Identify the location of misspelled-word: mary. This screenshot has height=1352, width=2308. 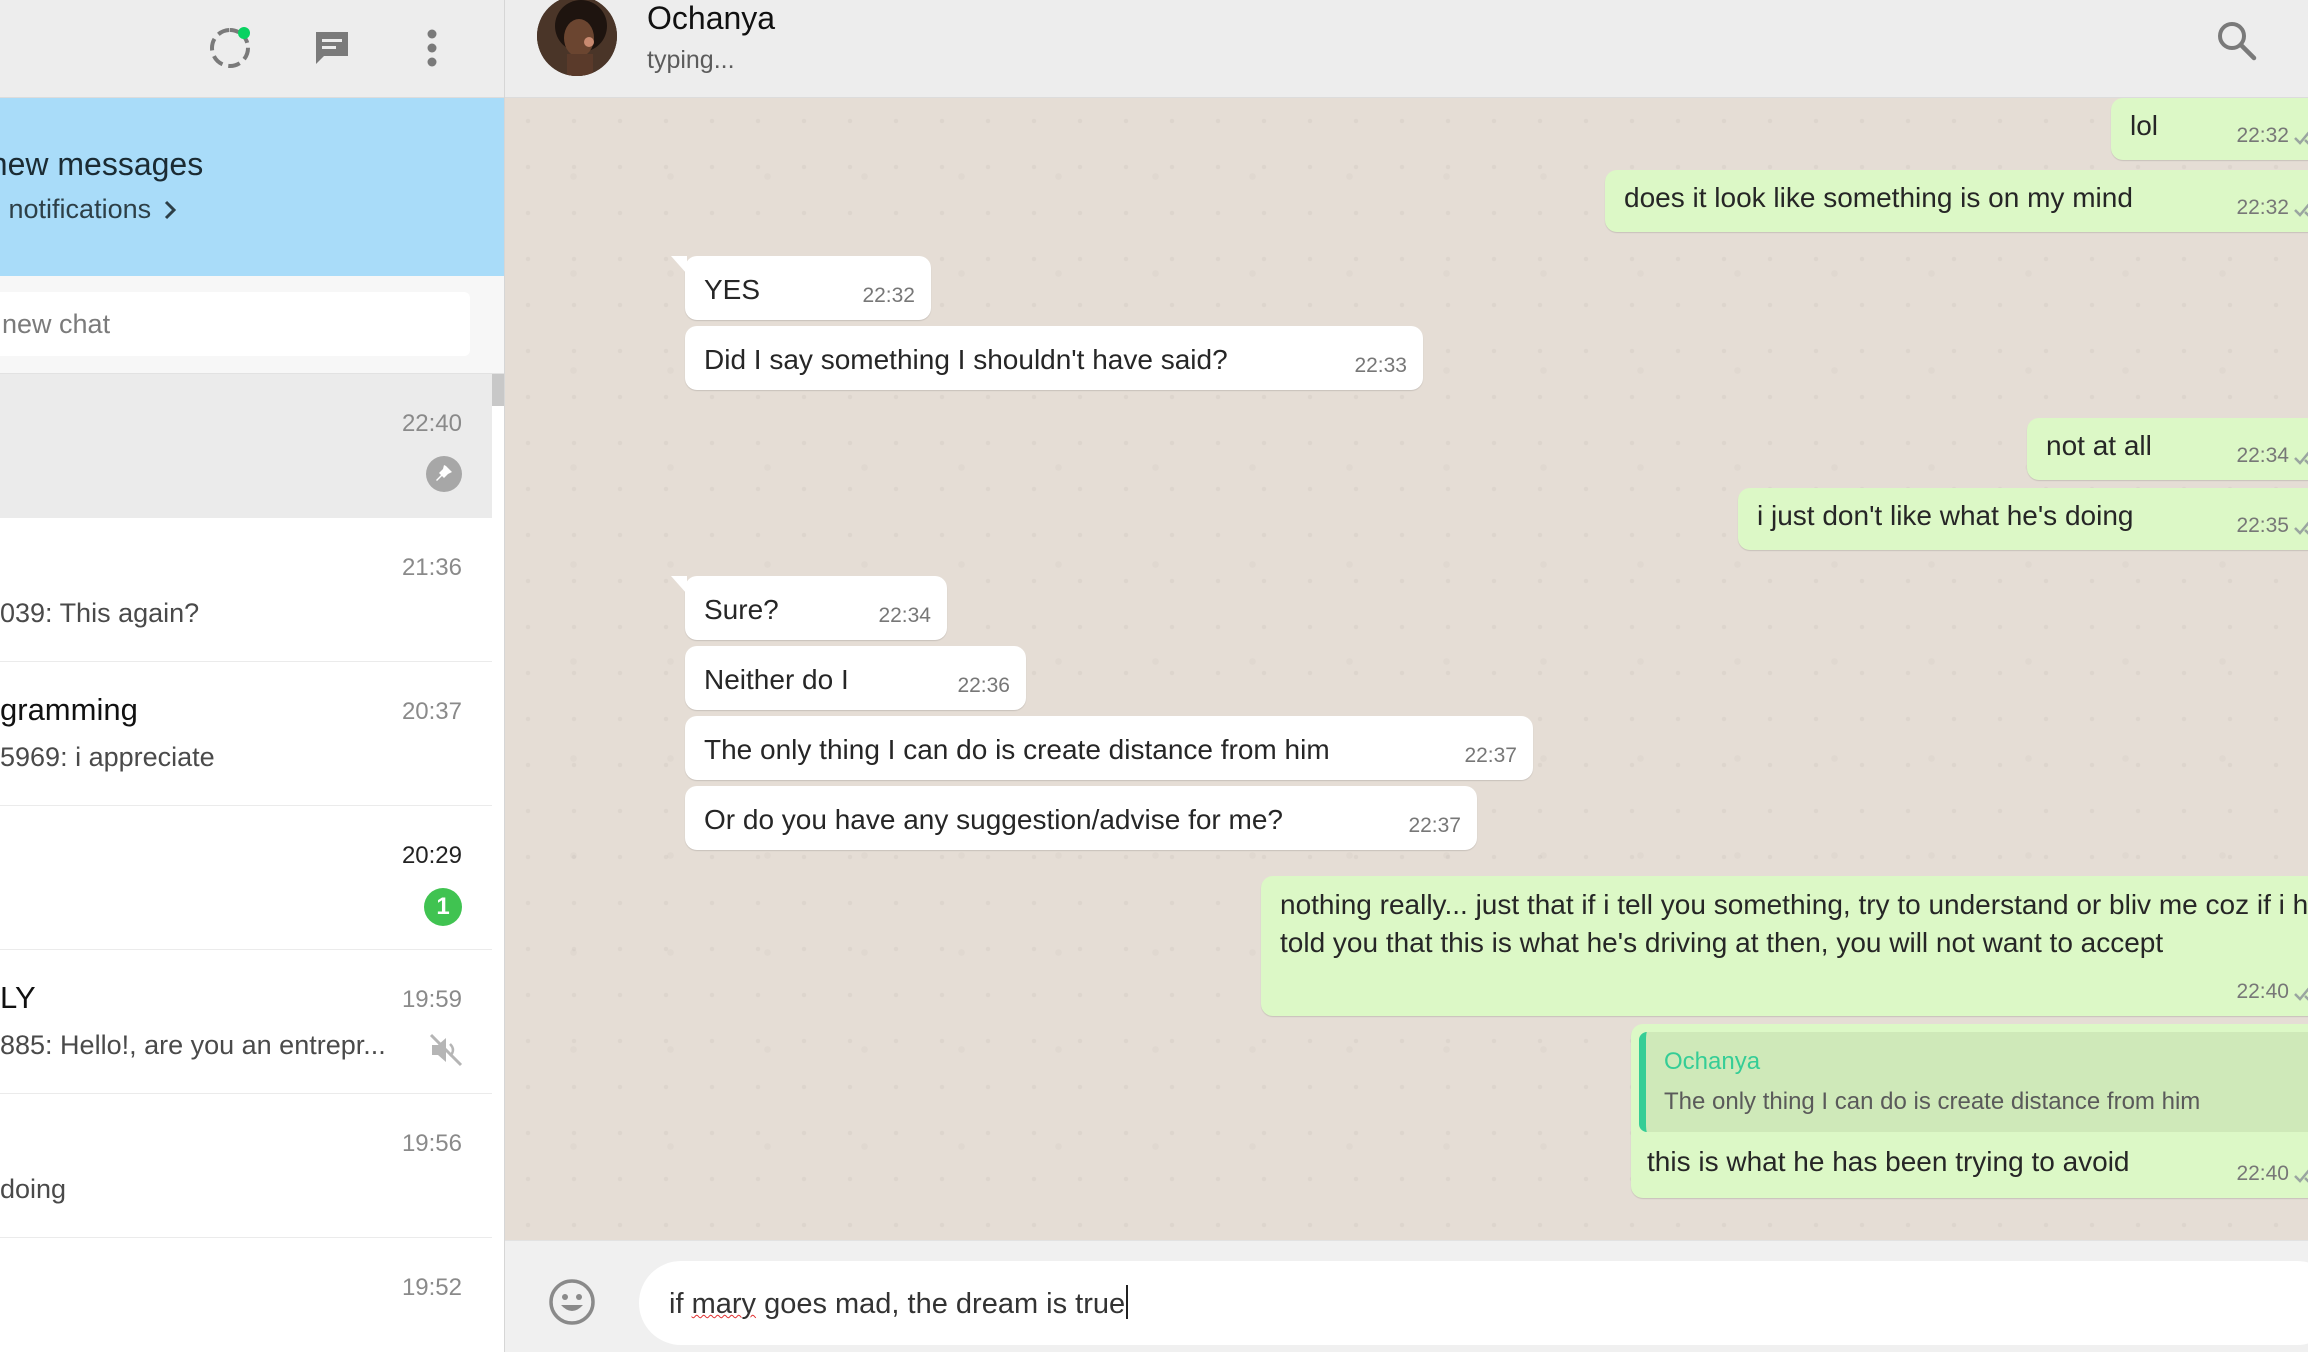
(724, 1304).